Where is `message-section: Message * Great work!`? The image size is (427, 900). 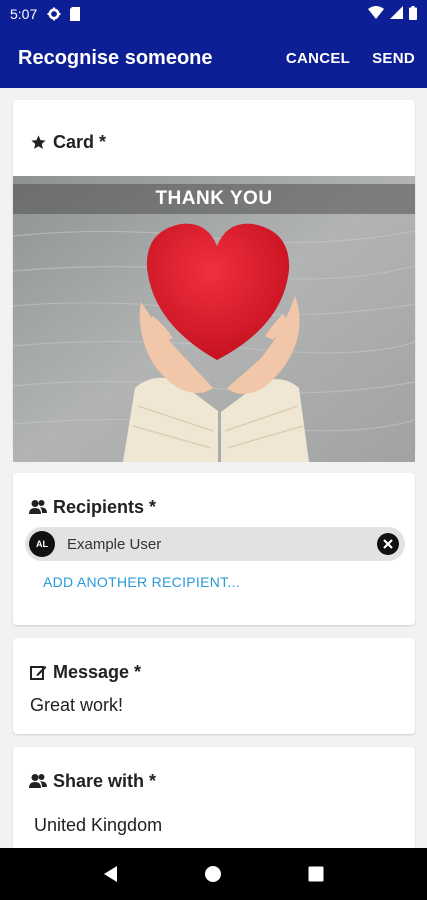 message-section: Message * Great work! is located at coordinates (214, 686).